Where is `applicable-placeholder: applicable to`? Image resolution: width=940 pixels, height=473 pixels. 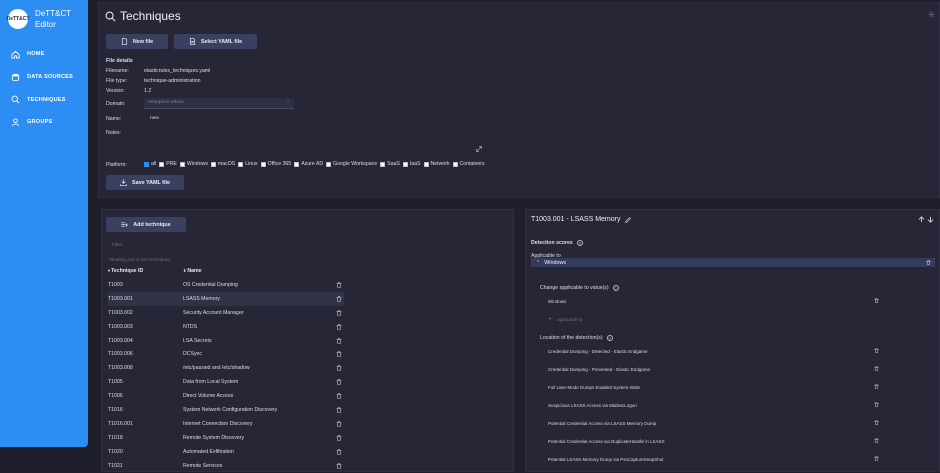
applicable-placeholder: applicable to is located at coordinates (570, 319).